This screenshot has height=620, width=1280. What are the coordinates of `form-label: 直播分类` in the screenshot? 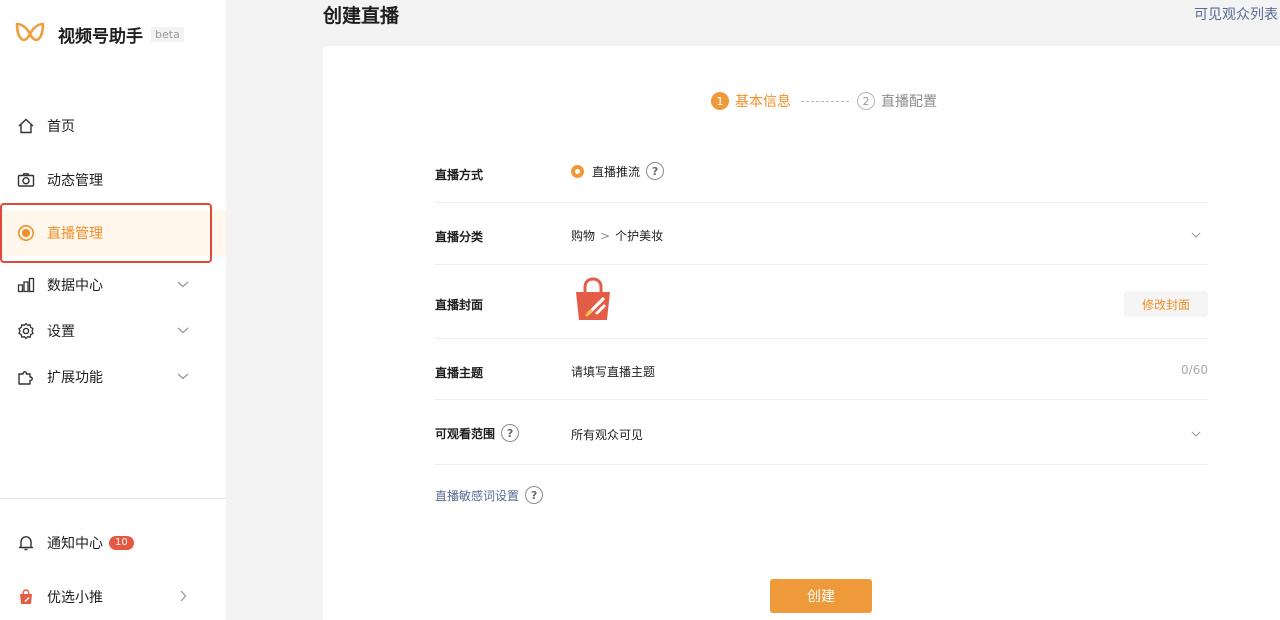 It's located at (459, 237).